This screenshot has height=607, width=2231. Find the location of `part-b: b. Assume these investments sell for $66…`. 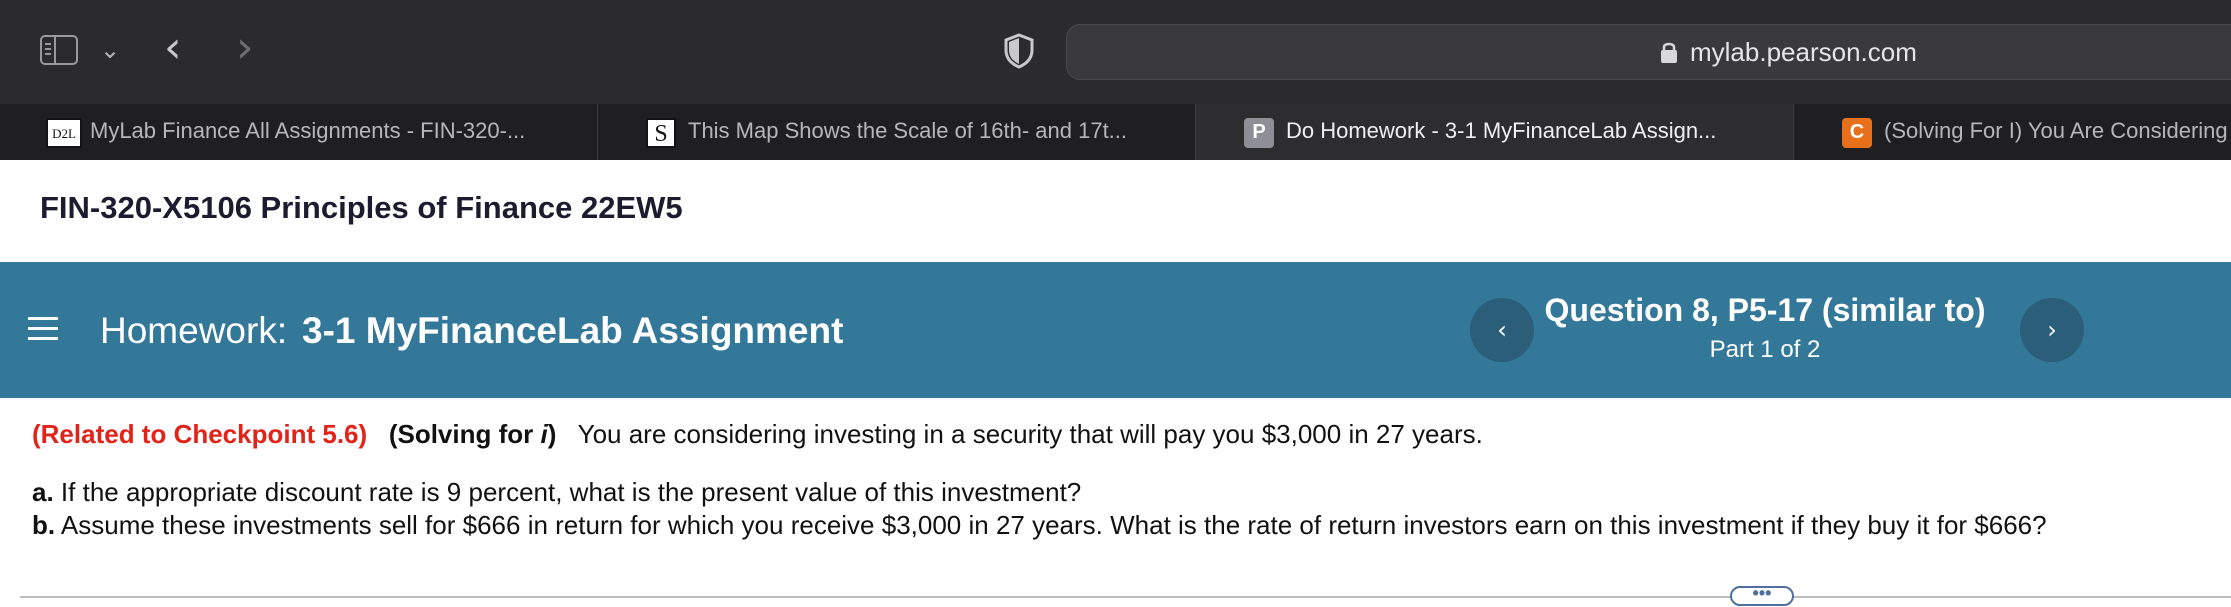

part-b: b. Assume these investments sell for $66… is located at coordinates (1039, 525).